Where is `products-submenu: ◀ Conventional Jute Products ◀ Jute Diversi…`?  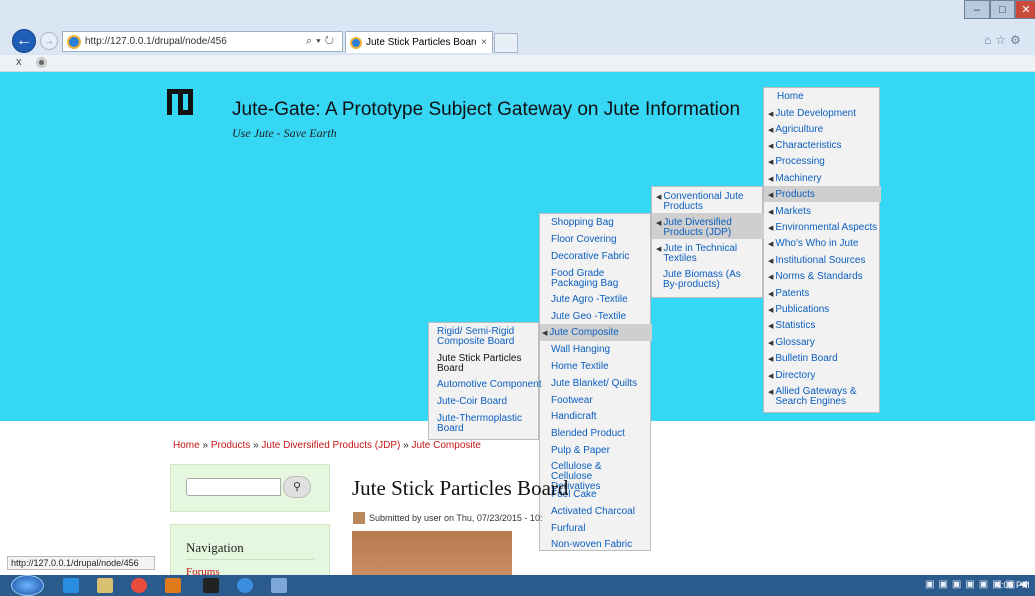 products-submenu: ◀ Conventional Jute Products ◀ Jute Diversi… is located at coordinates (707, 242).